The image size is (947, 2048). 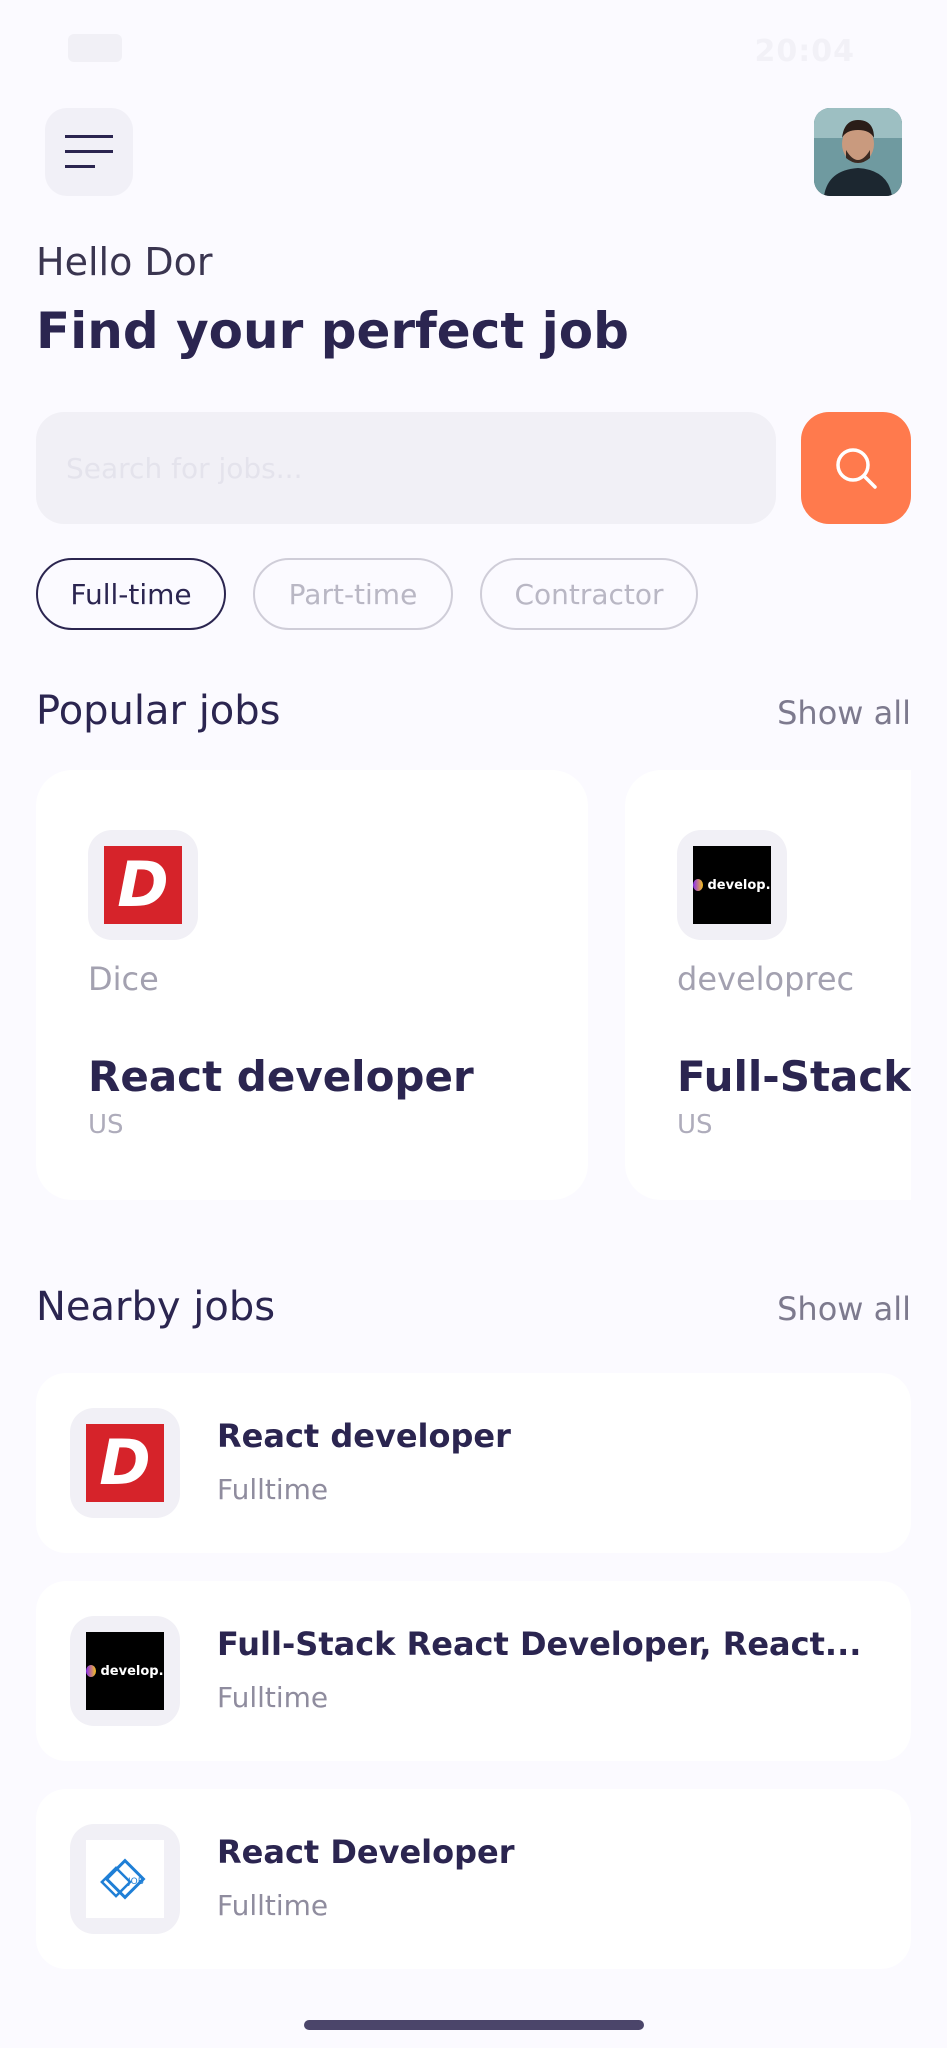 What do you see at coordinates (135, 1882) in the screenshot?
I see `job-logo-text: JOB` at bounding box center [135, 1882].